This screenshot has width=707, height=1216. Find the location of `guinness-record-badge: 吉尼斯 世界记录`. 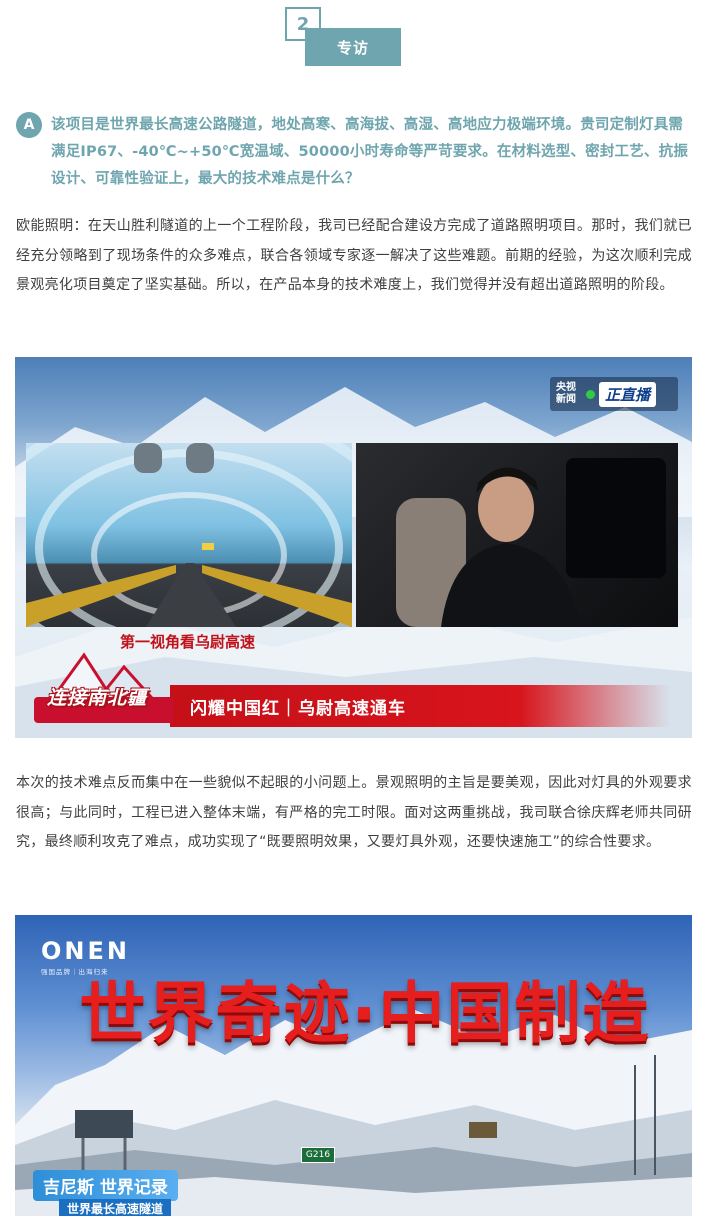

guinness-record-badge: 吉尼斯 世界记录 is located at coordinates (105, 1185).